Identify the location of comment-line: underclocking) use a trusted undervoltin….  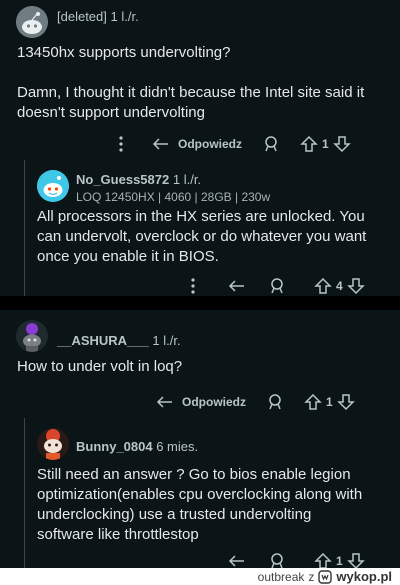
(174, 514).